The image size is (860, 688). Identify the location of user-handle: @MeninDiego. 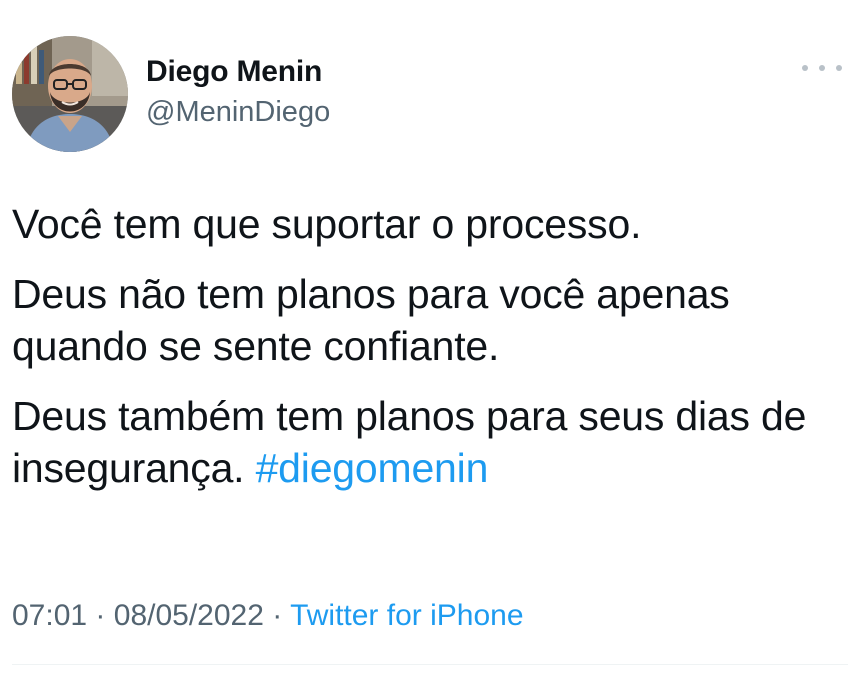
(238, 112).